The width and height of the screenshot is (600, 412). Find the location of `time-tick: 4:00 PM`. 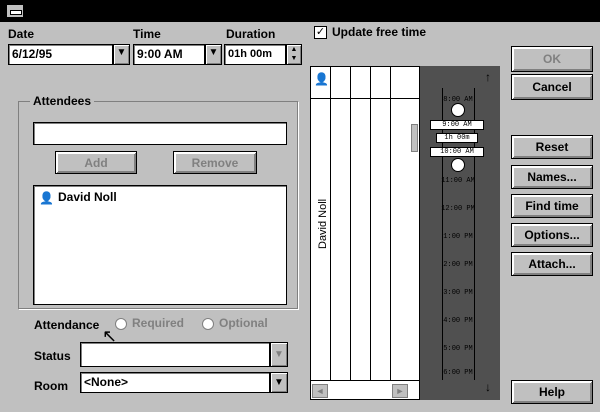

time-tick: 4:00 PM is located at coordinates (458, 321).